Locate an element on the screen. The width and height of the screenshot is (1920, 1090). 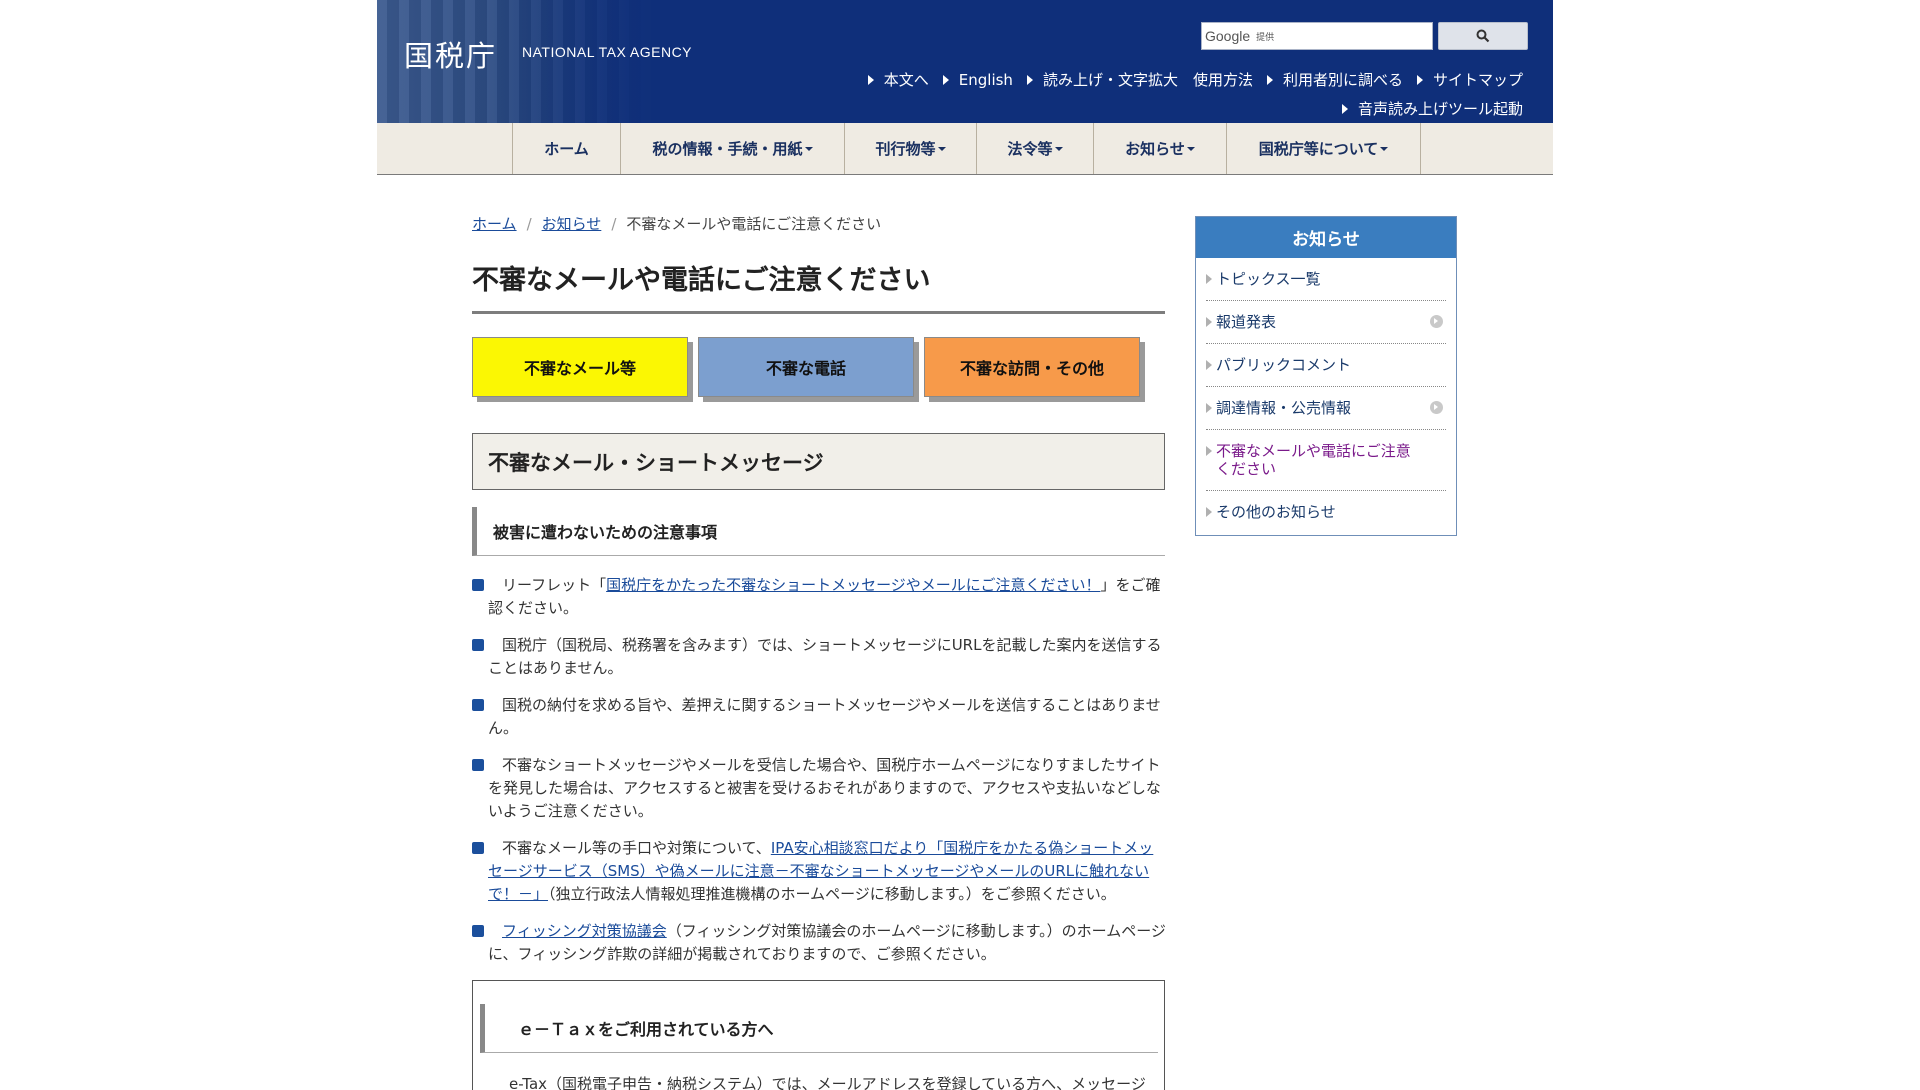
search-provided-label: 提供 is located at coordinates (1265, 37).